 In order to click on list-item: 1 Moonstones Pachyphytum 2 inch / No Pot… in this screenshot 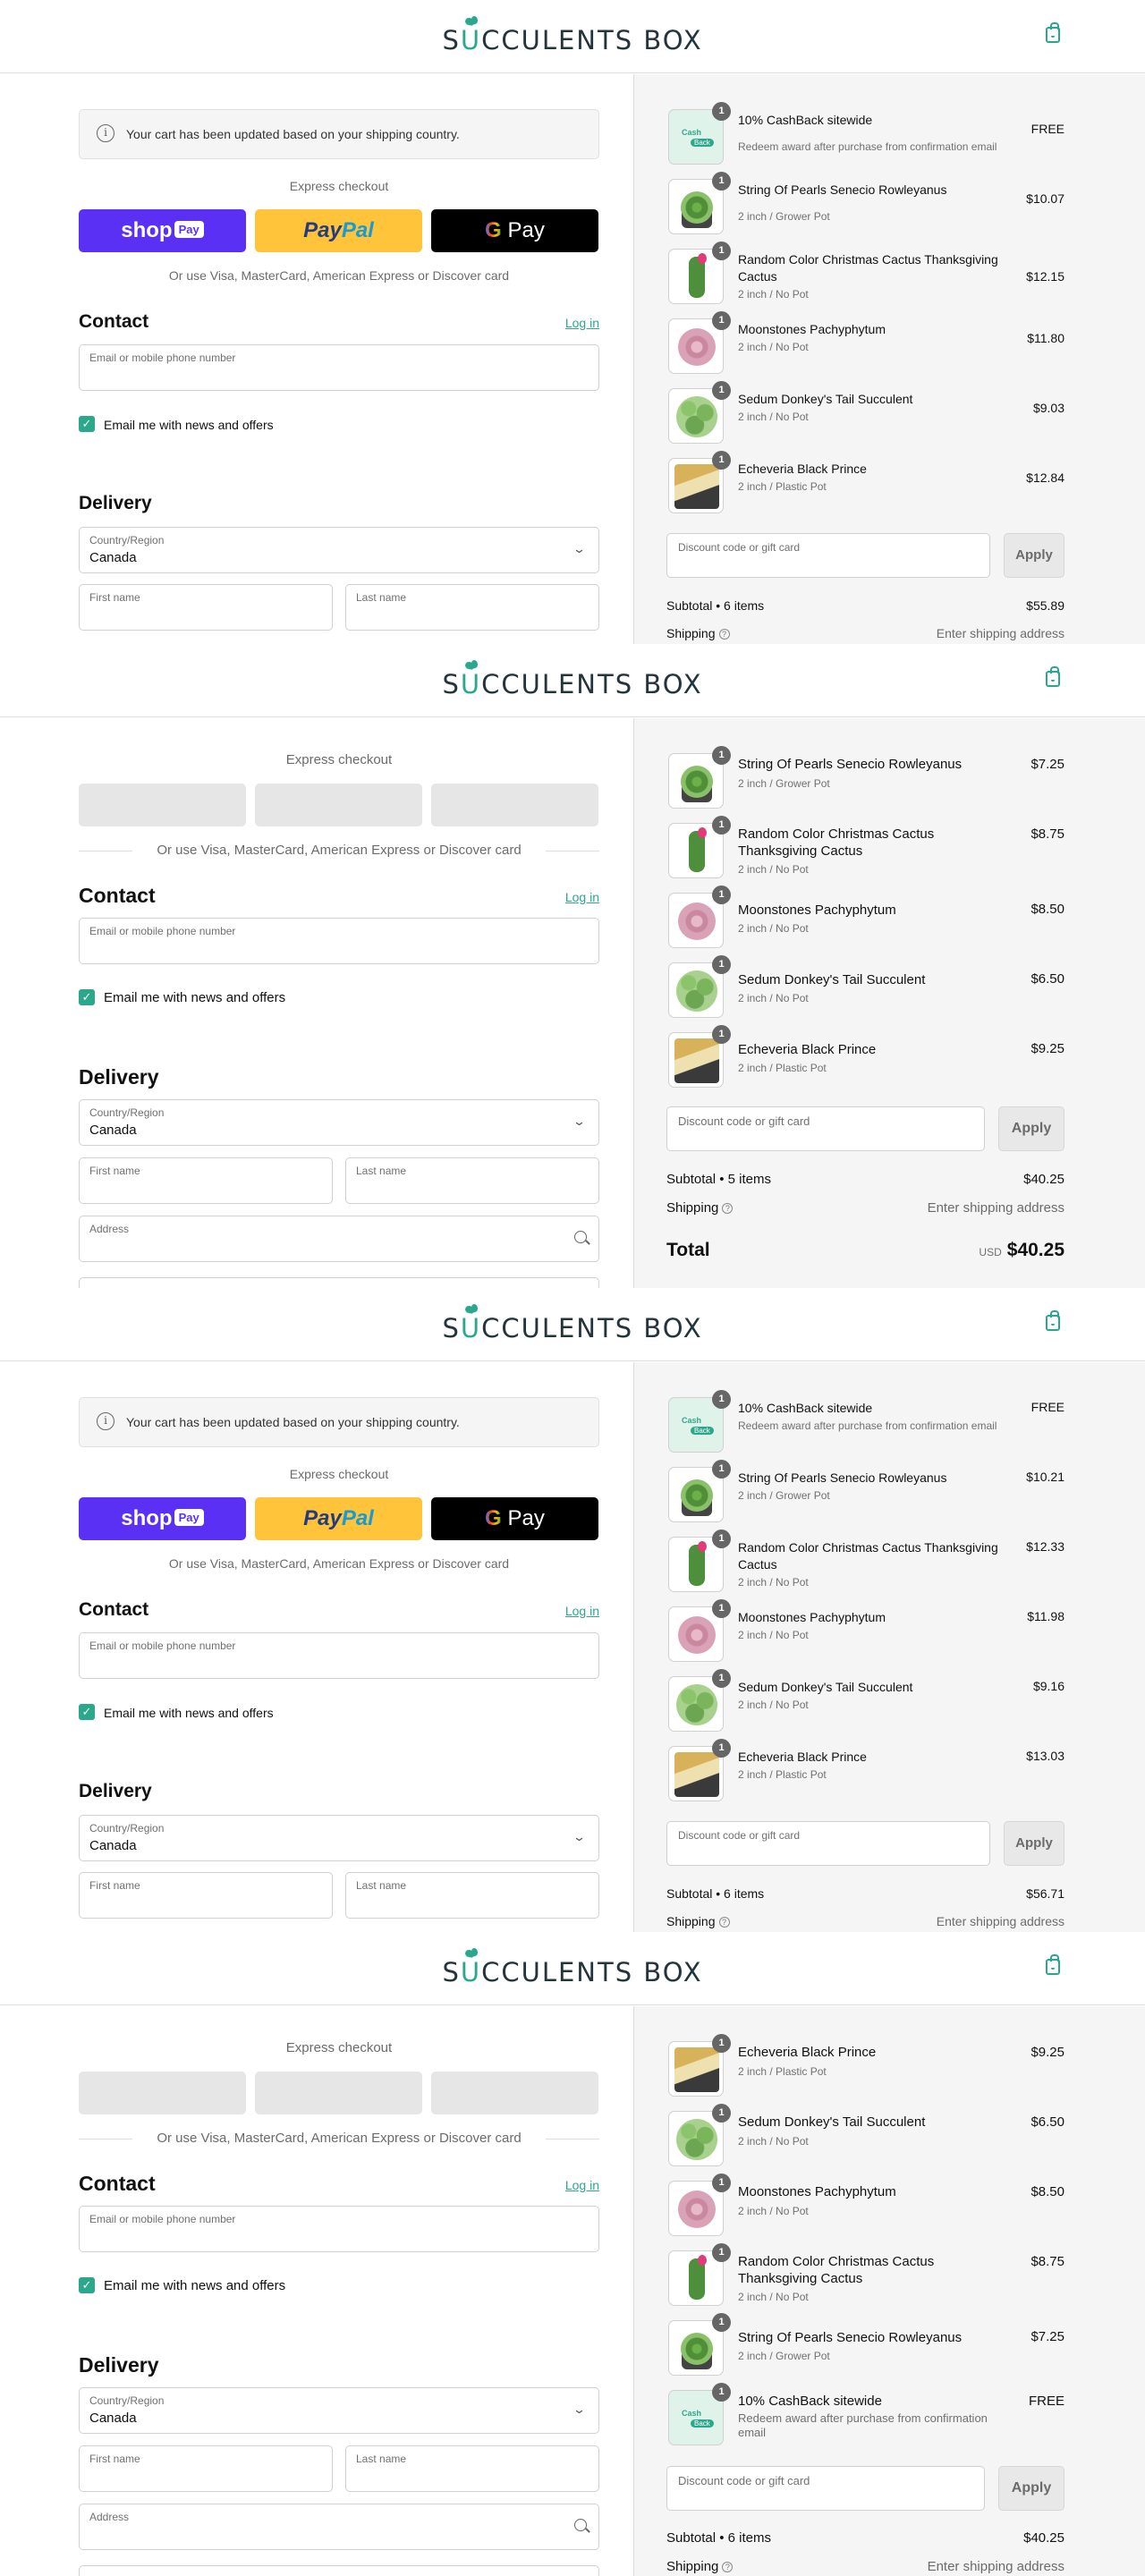, I will do `click(865, 343)`.